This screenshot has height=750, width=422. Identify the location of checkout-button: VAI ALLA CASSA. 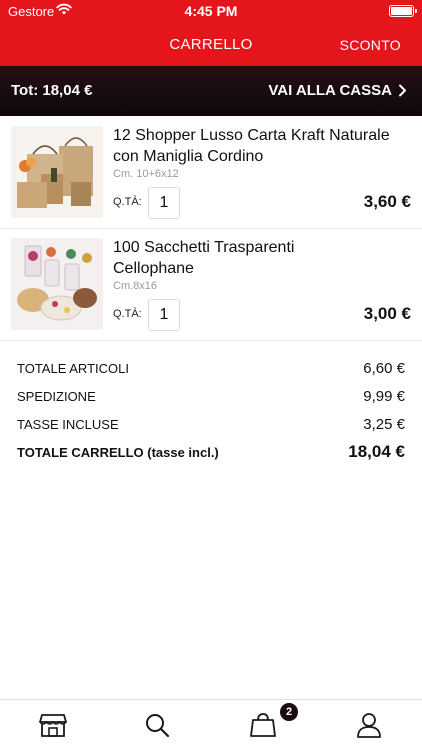
(337, 90).